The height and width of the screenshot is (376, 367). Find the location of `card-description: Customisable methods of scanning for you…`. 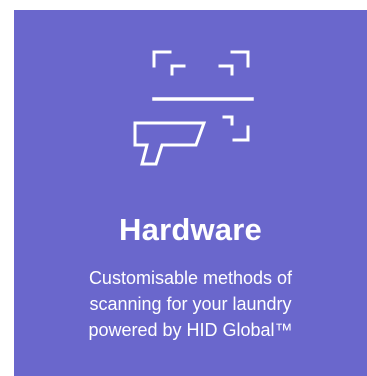

card-description: Customisable methods of scanning for you… is located at coordinates (190, 304).